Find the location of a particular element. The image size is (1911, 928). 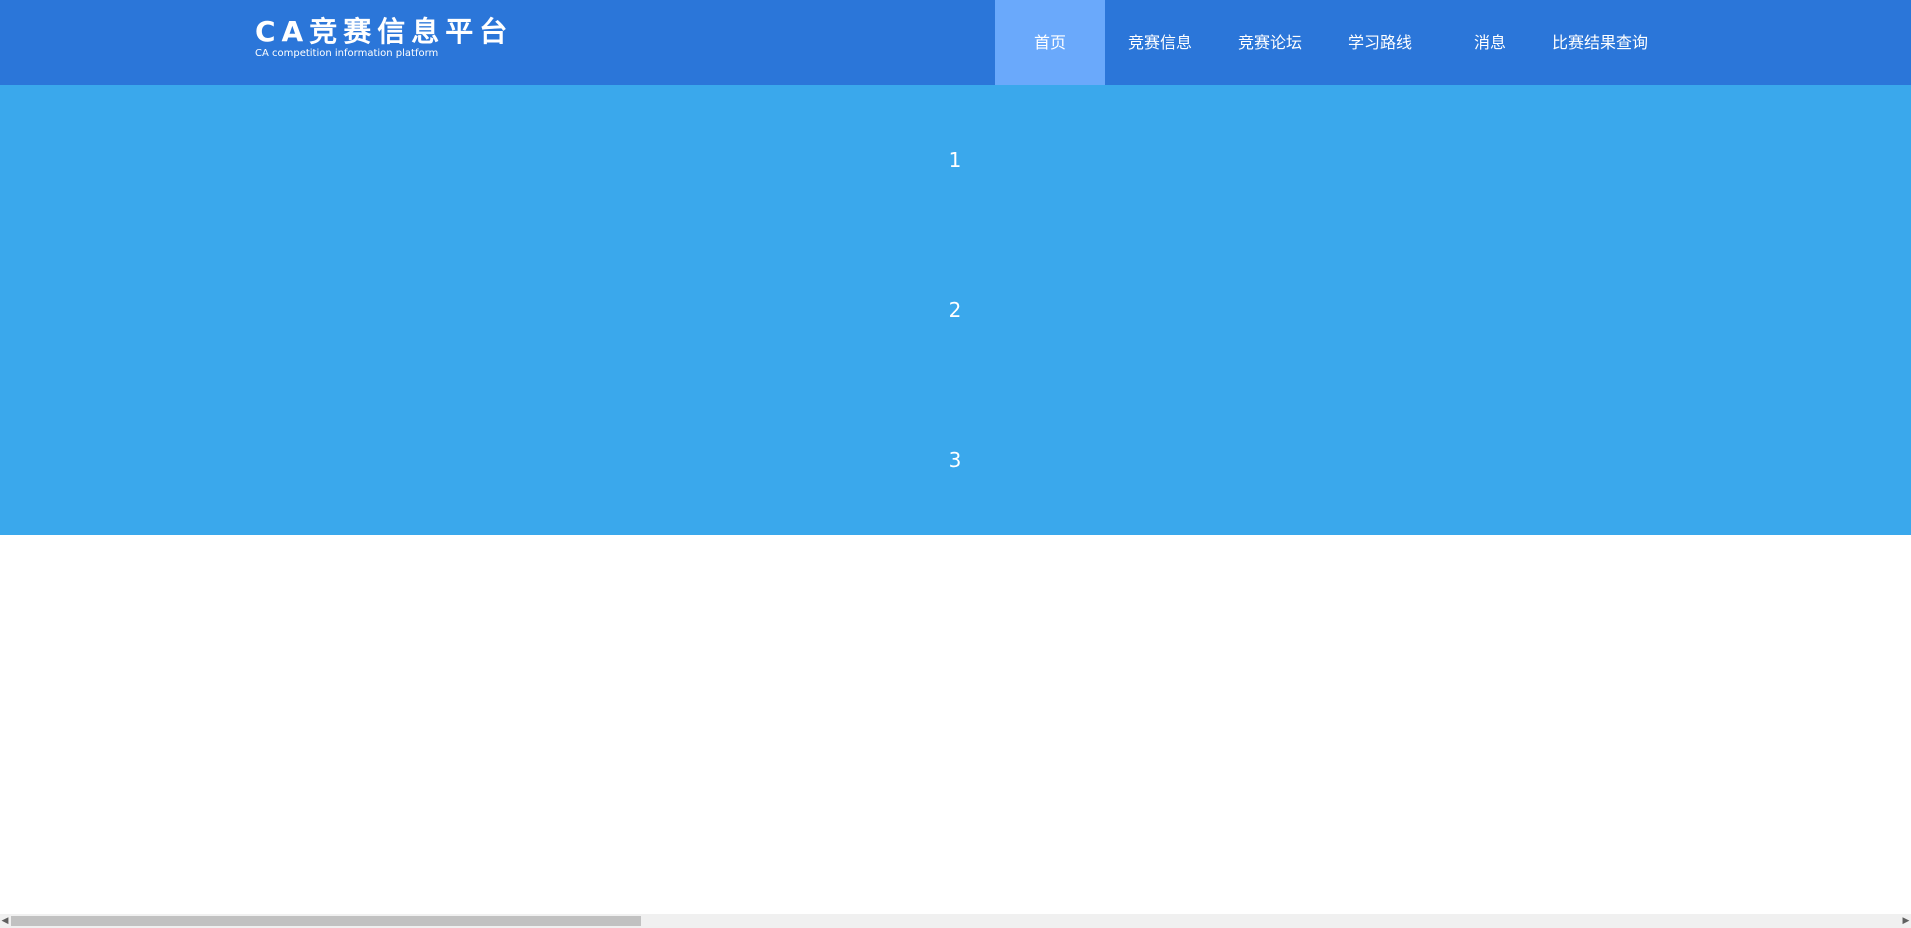

nav-item-messages: 消息 is located at coordinates (1490, 42).